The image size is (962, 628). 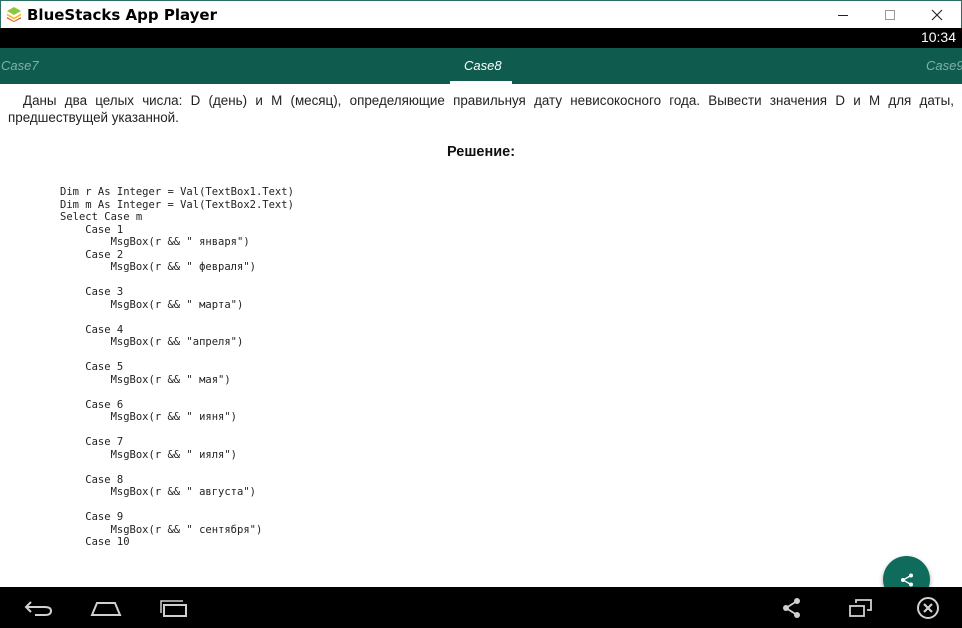 What do you see at coordinates (177, 192) in the screenshot?
I see `code-line: Dim r As Integer = Val(TextBox1.Text)` at bounding box center [177, 192].